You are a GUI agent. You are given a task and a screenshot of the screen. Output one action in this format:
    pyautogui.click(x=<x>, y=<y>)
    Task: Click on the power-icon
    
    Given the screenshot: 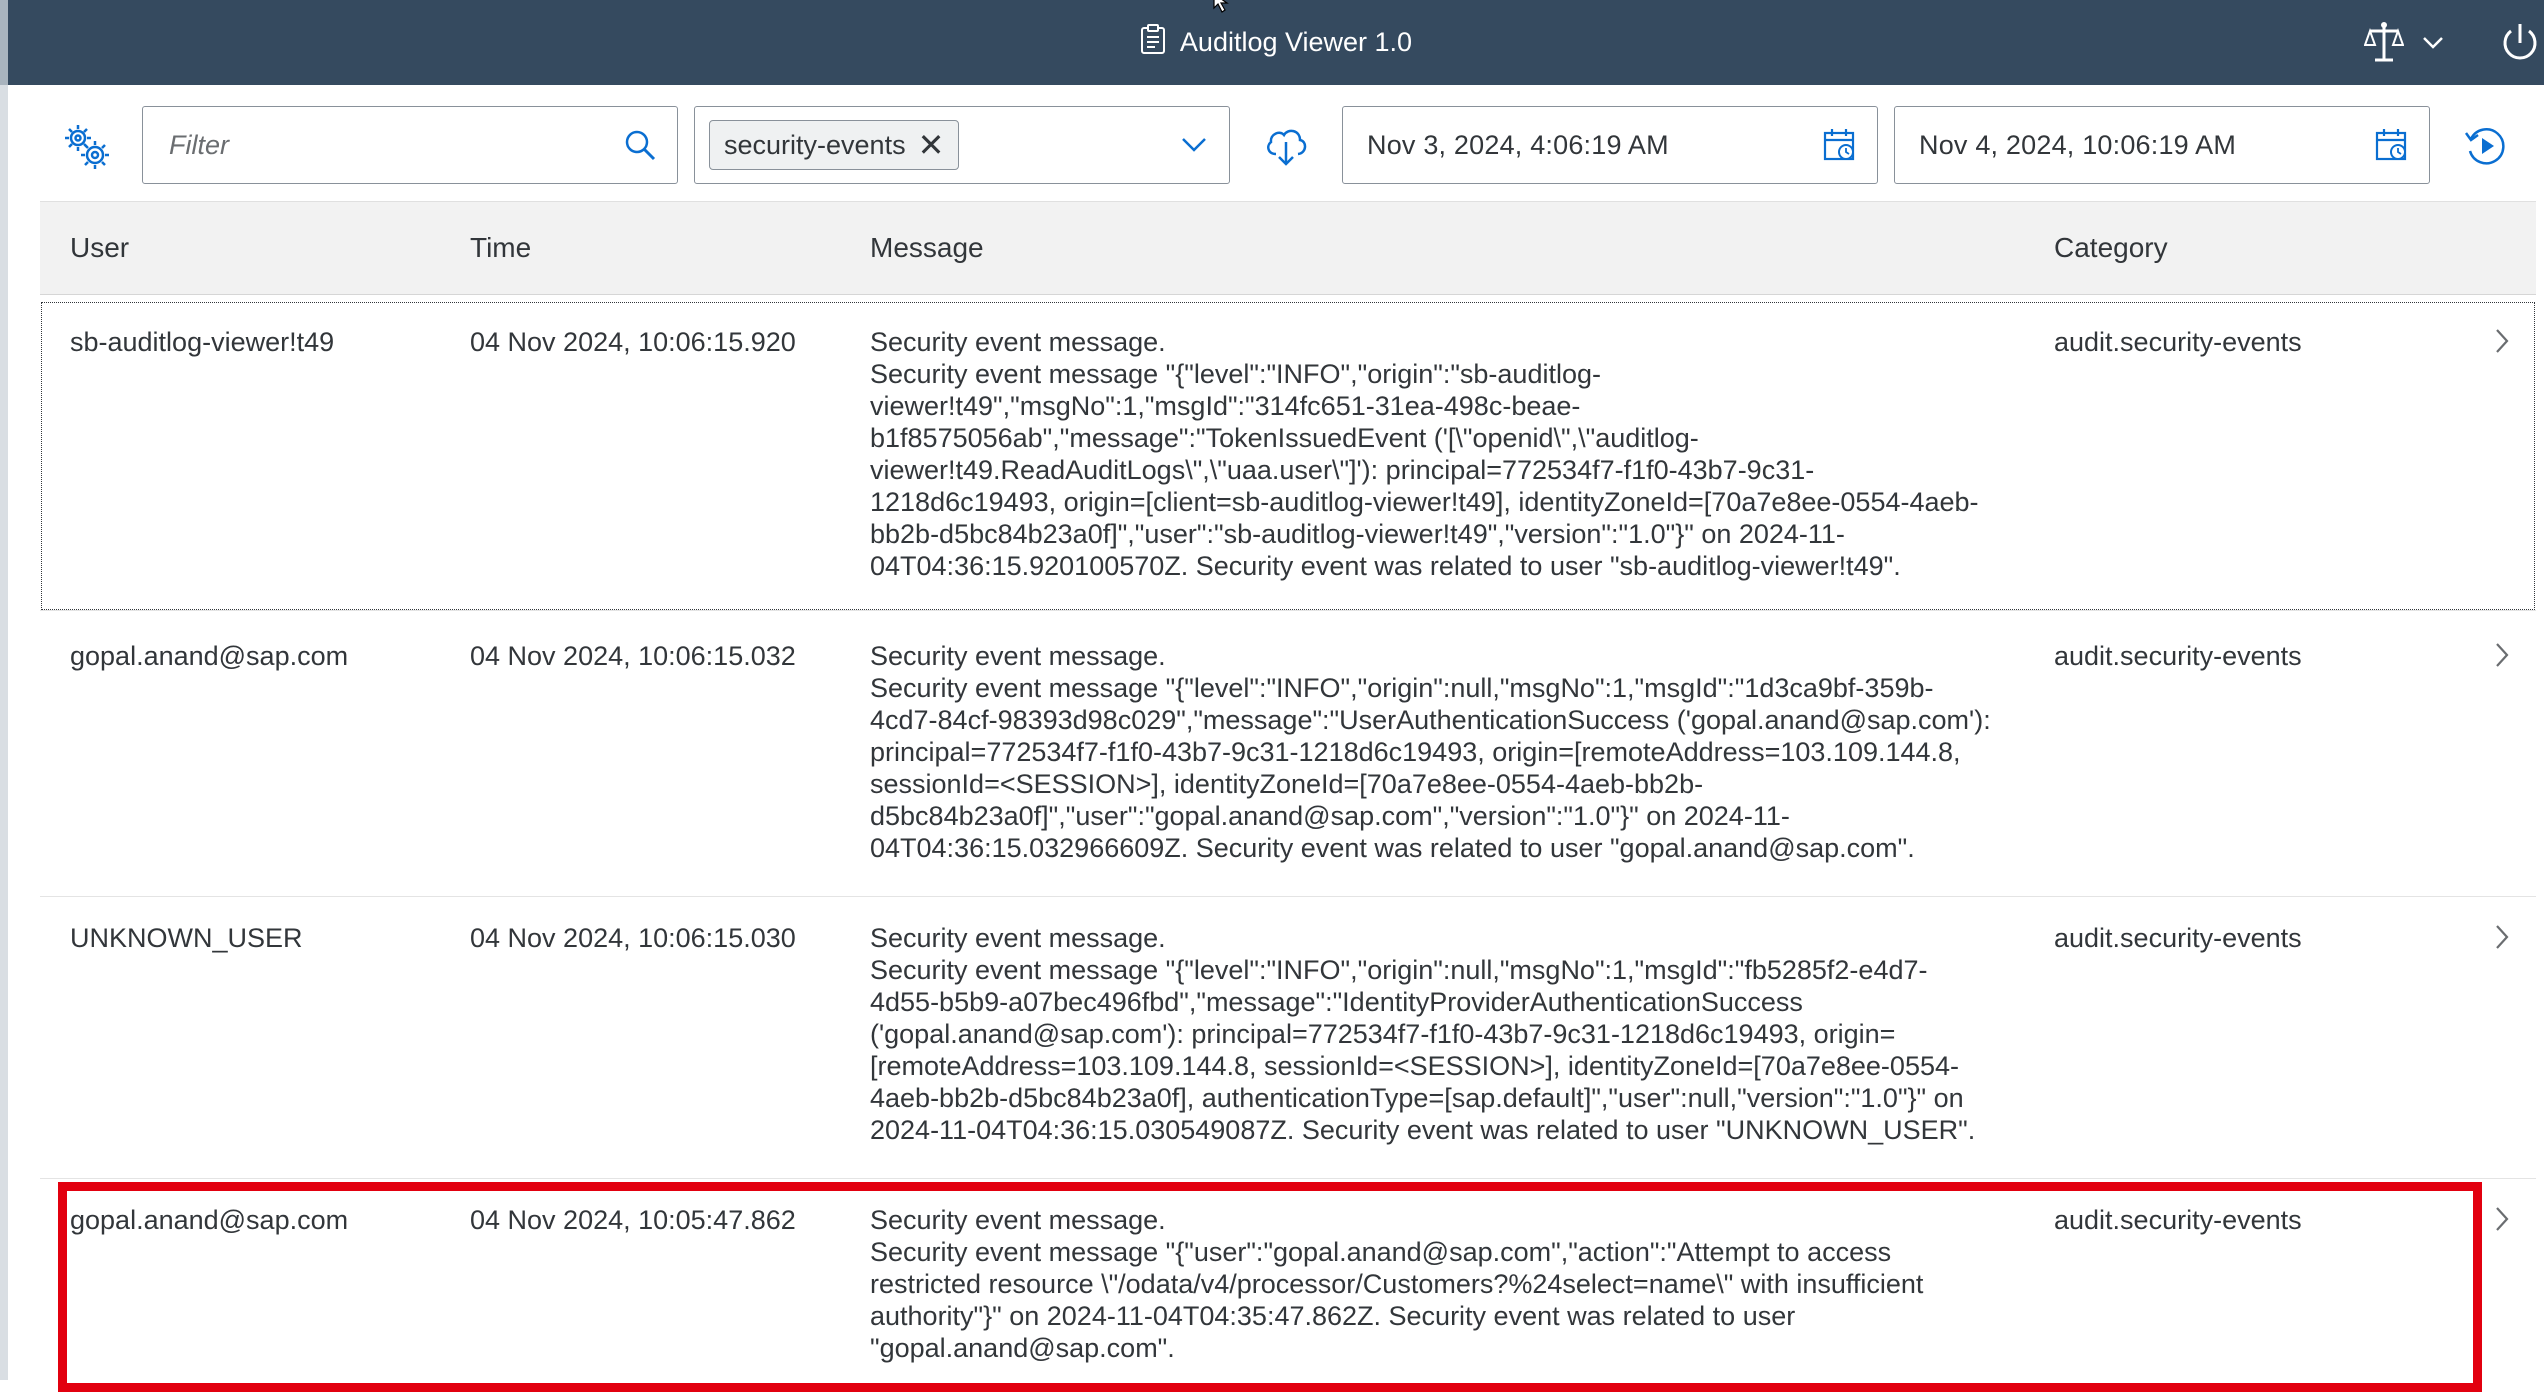 What is the action you would take?
    pyautogui.click(x=2520, y=42)
    